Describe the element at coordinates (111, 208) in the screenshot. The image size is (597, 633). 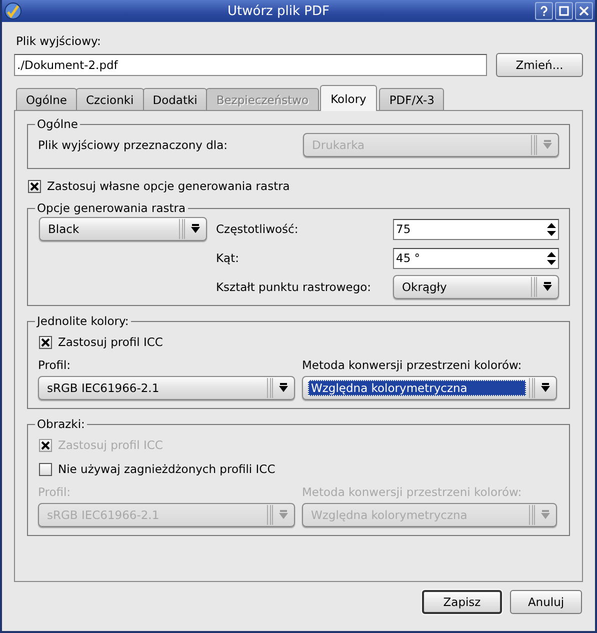
I see `group-title: Opcje generowania rastra` at that location.